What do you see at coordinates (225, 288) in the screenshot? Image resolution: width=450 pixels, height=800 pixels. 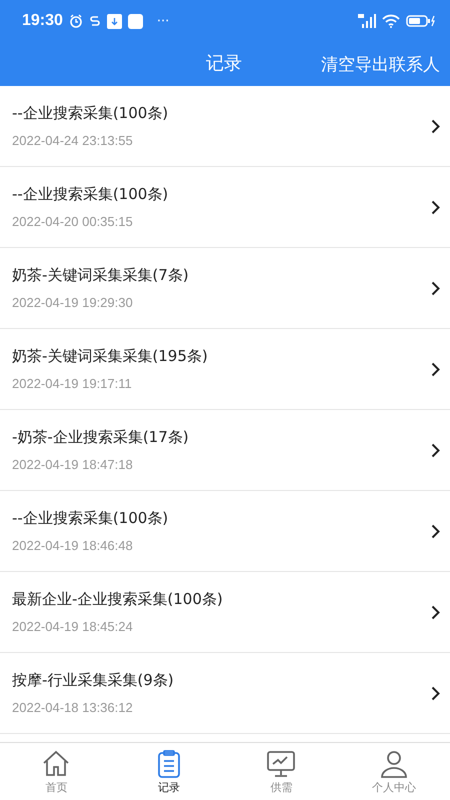 I see `record-row: 奶茶-关键词采集采集(7条) 2022-04-19 19:29:30` at bounding box center [225, 288].